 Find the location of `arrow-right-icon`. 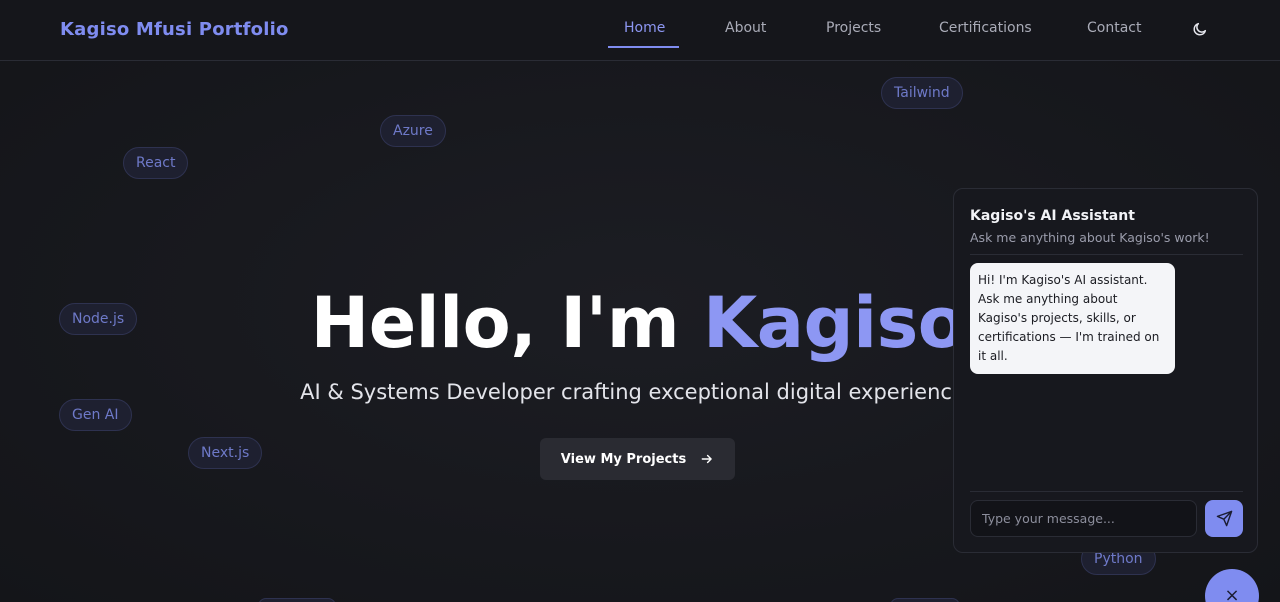

arrow-right-icon is located at coordinates (706, 459).